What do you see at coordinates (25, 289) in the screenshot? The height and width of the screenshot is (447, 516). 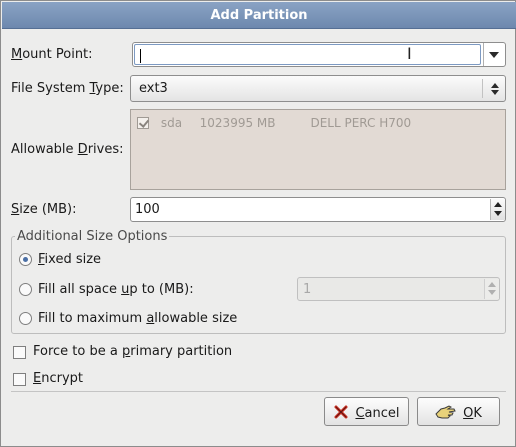 I see `fill-up-to-radio` at bounding box center [25, 289].